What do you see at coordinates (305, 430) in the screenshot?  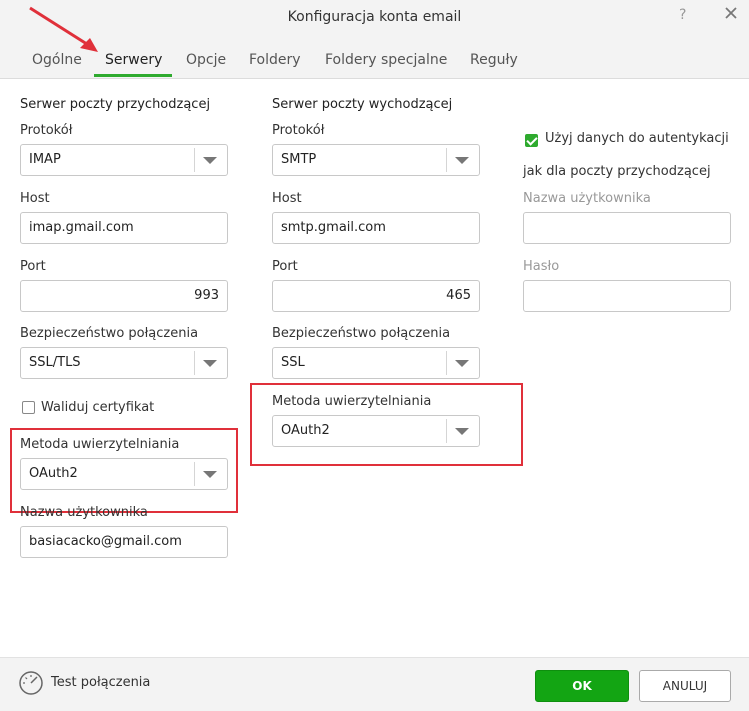 I see `outgoing-auth-value: OAuth2` at bounding box center [305, 430].